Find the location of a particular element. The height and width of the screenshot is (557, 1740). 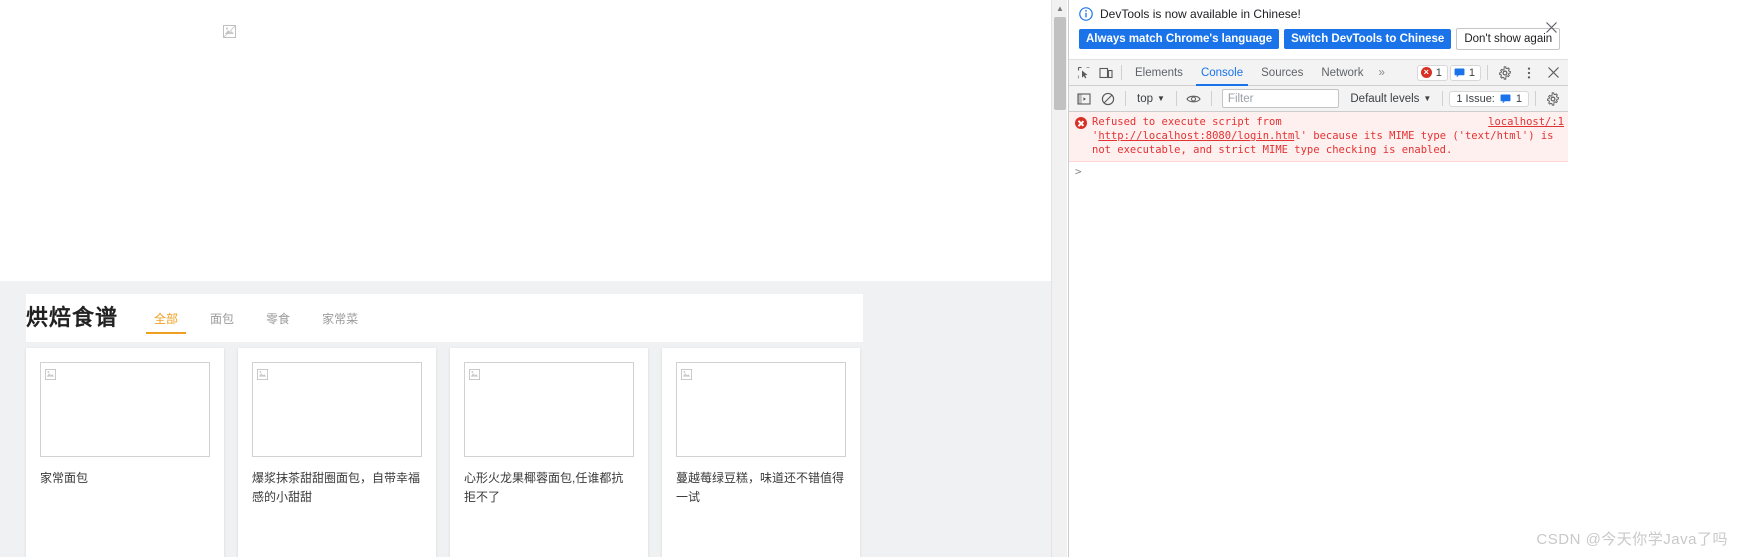

tab-label: Network is located at coordinates (1342, 72).